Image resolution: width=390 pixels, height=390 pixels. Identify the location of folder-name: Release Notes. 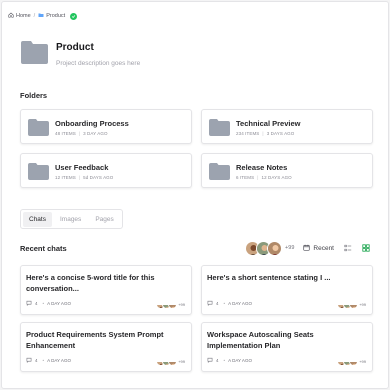
(262, 167).